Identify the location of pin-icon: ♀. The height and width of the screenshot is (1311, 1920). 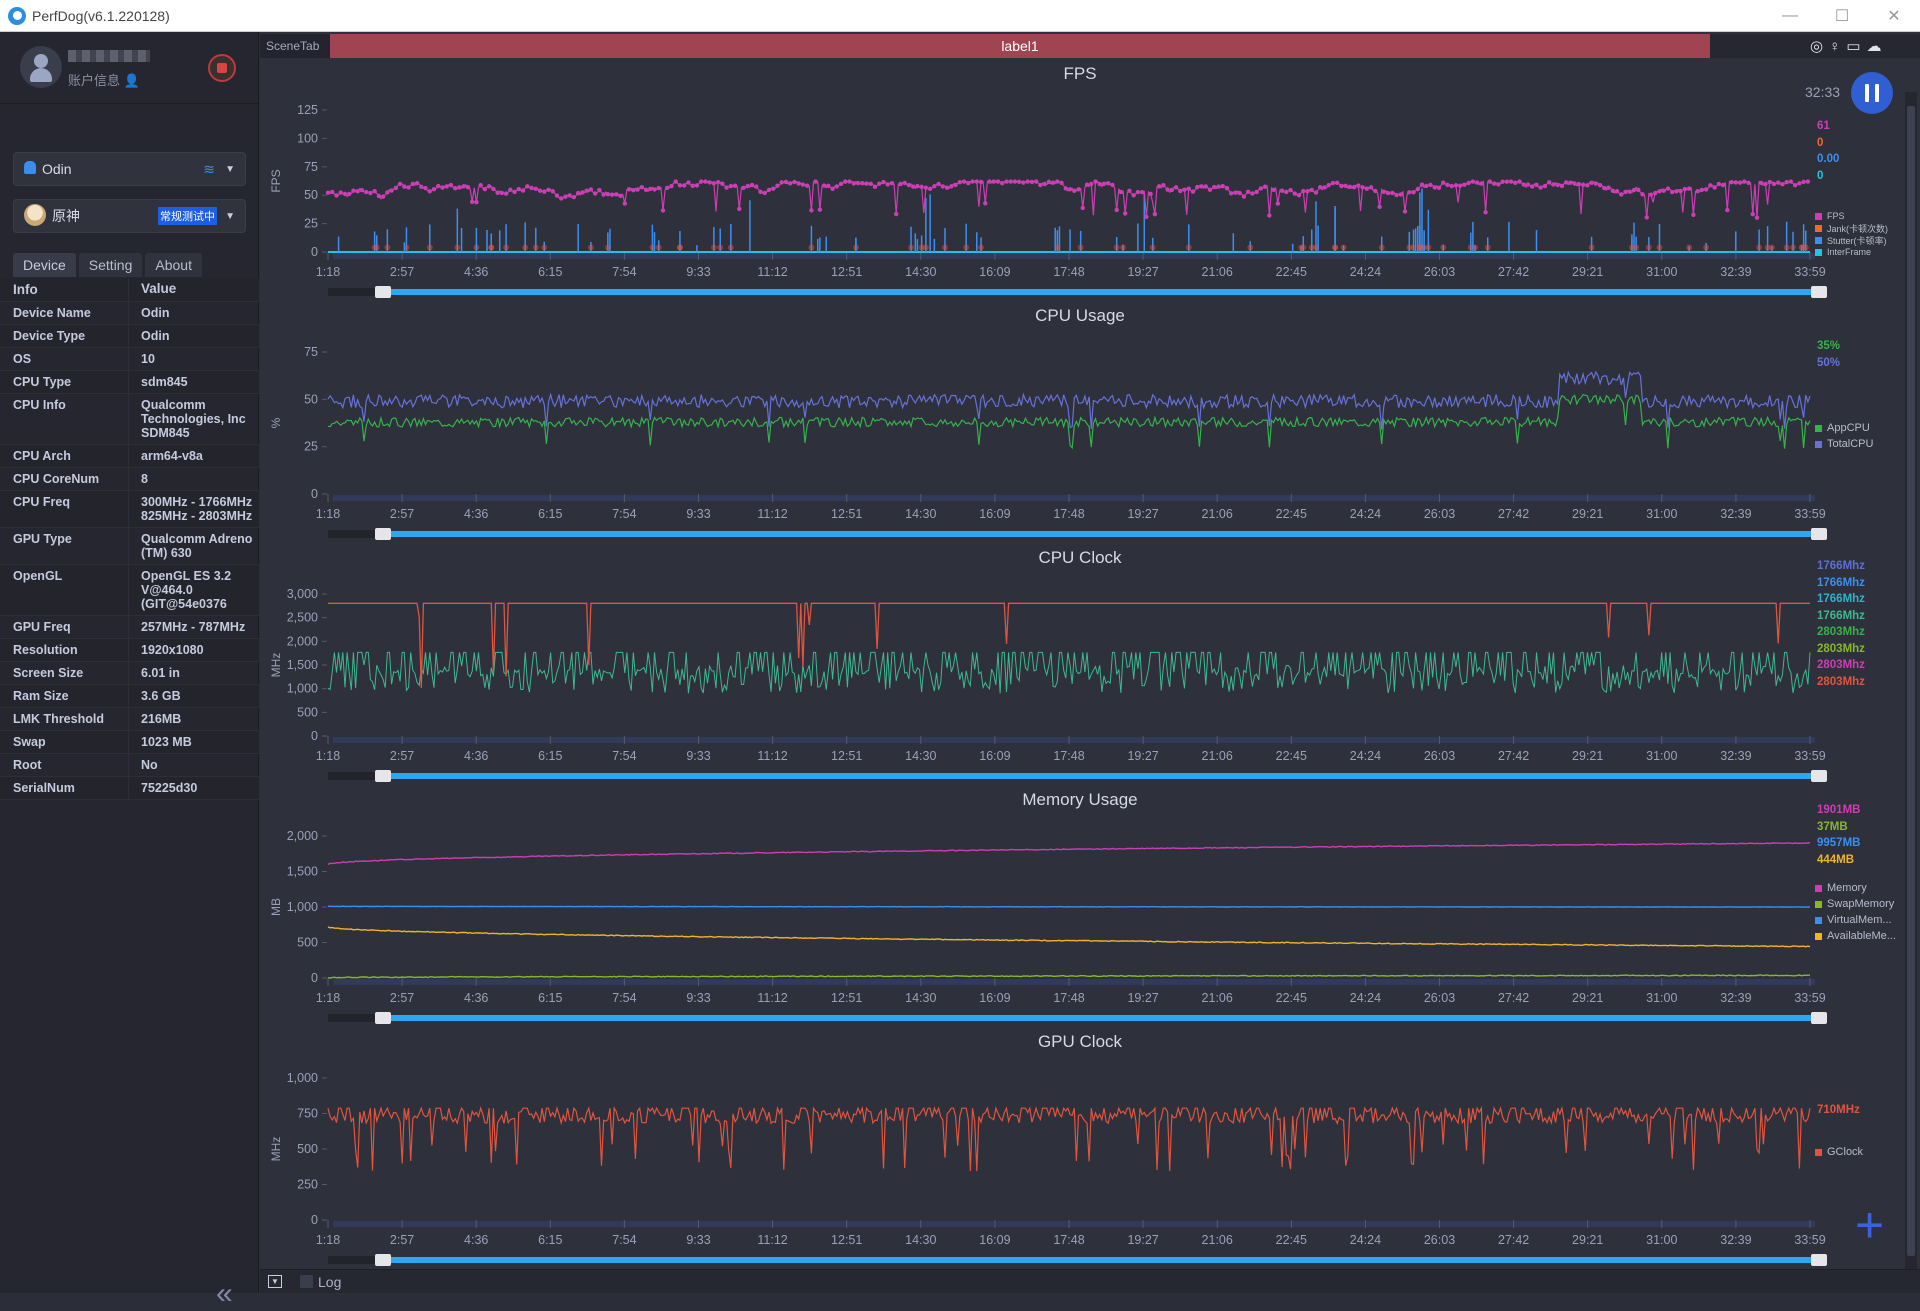
(1834, 46).